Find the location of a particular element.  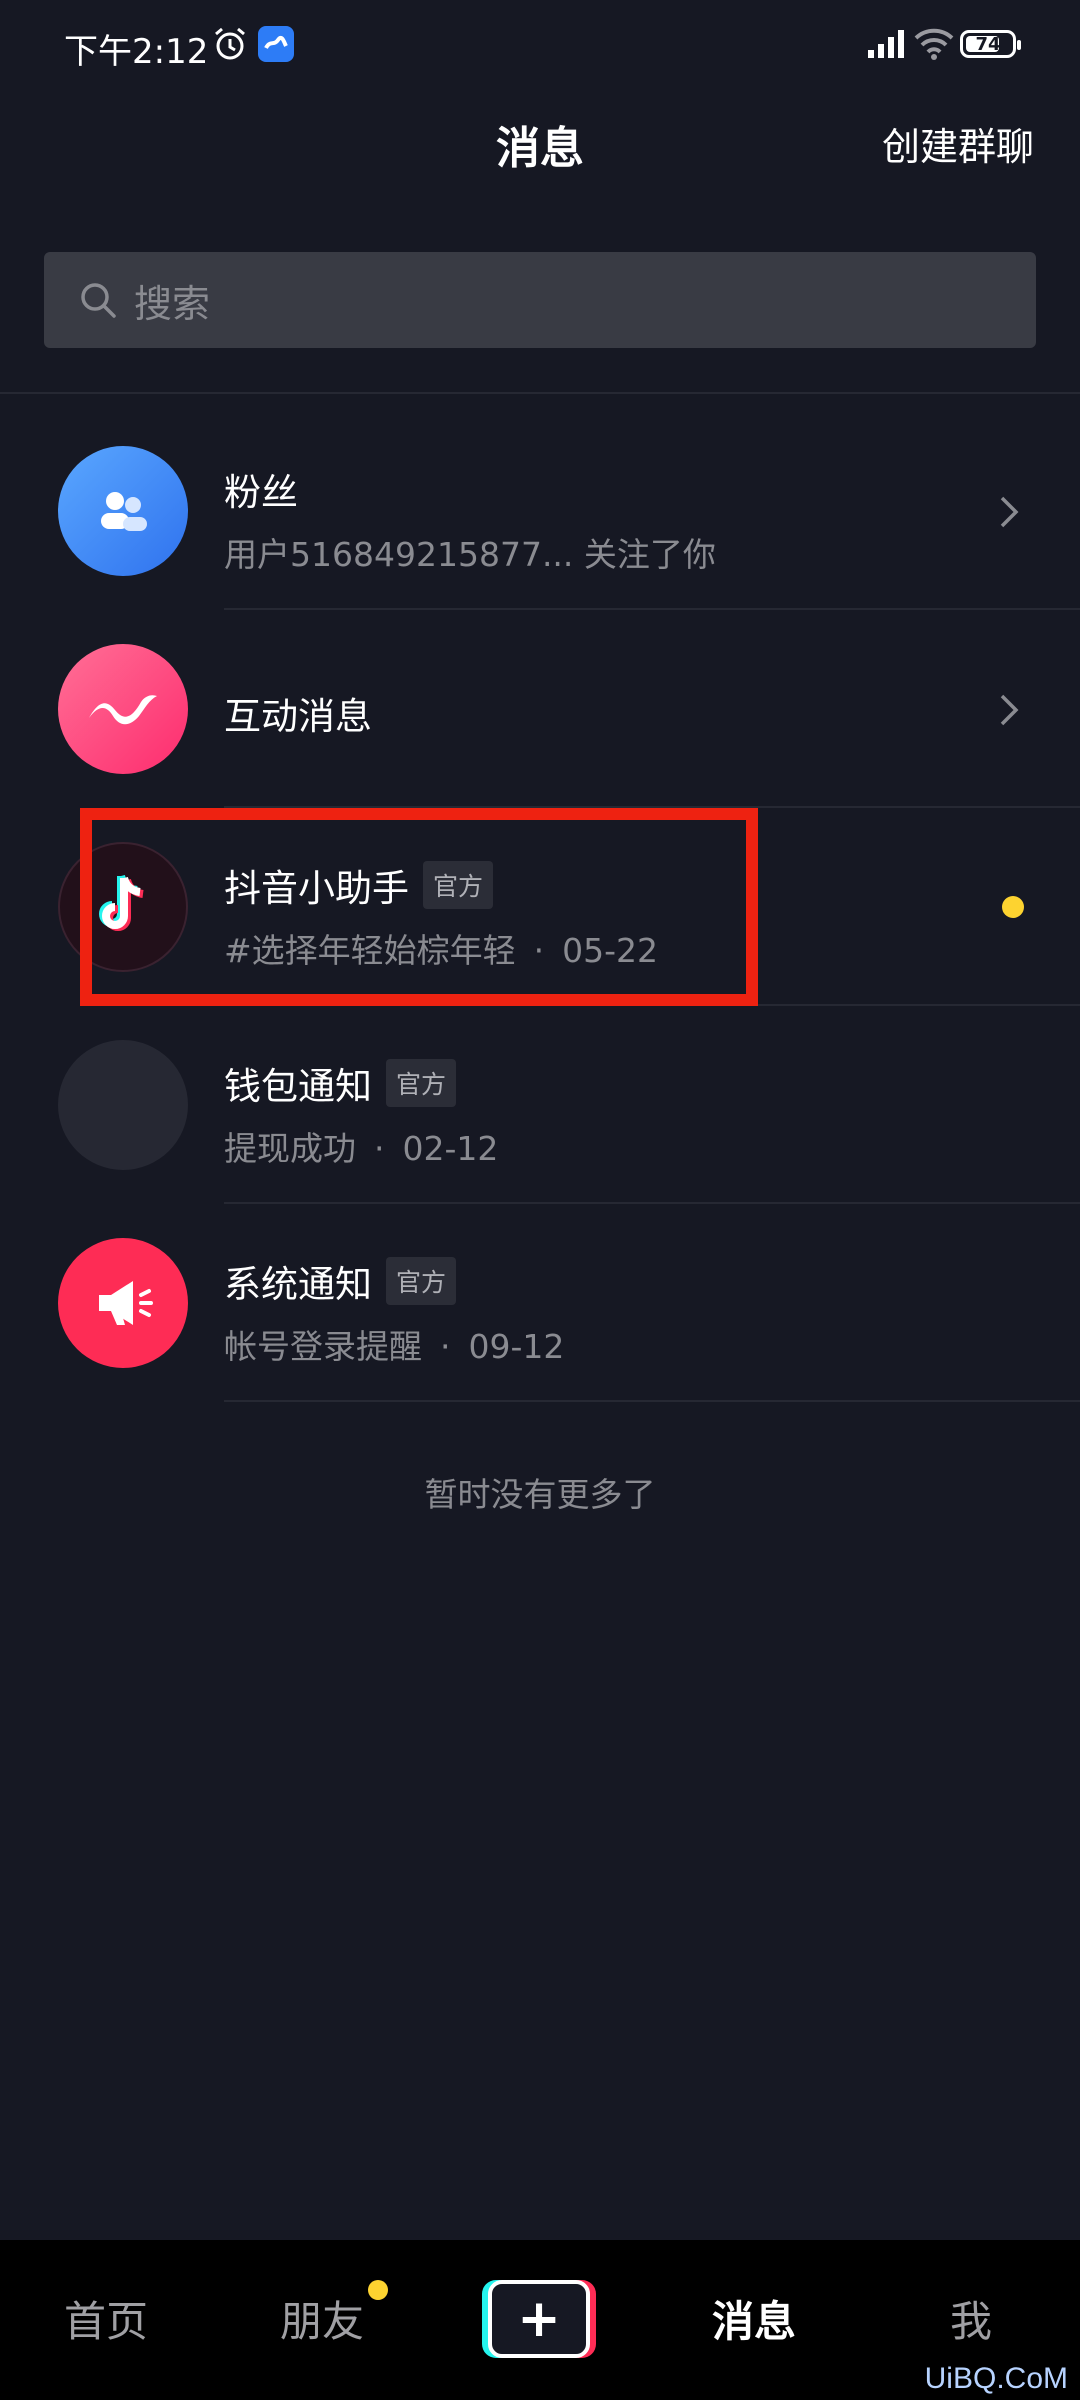

list-item-fans: 粉丝 用户516849215877... 关注了你 is located at coordinates (540, 511).